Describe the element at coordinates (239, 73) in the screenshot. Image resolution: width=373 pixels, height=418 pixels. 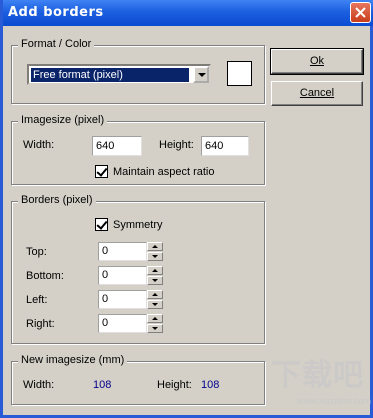
I see `color-swatch` at that location.